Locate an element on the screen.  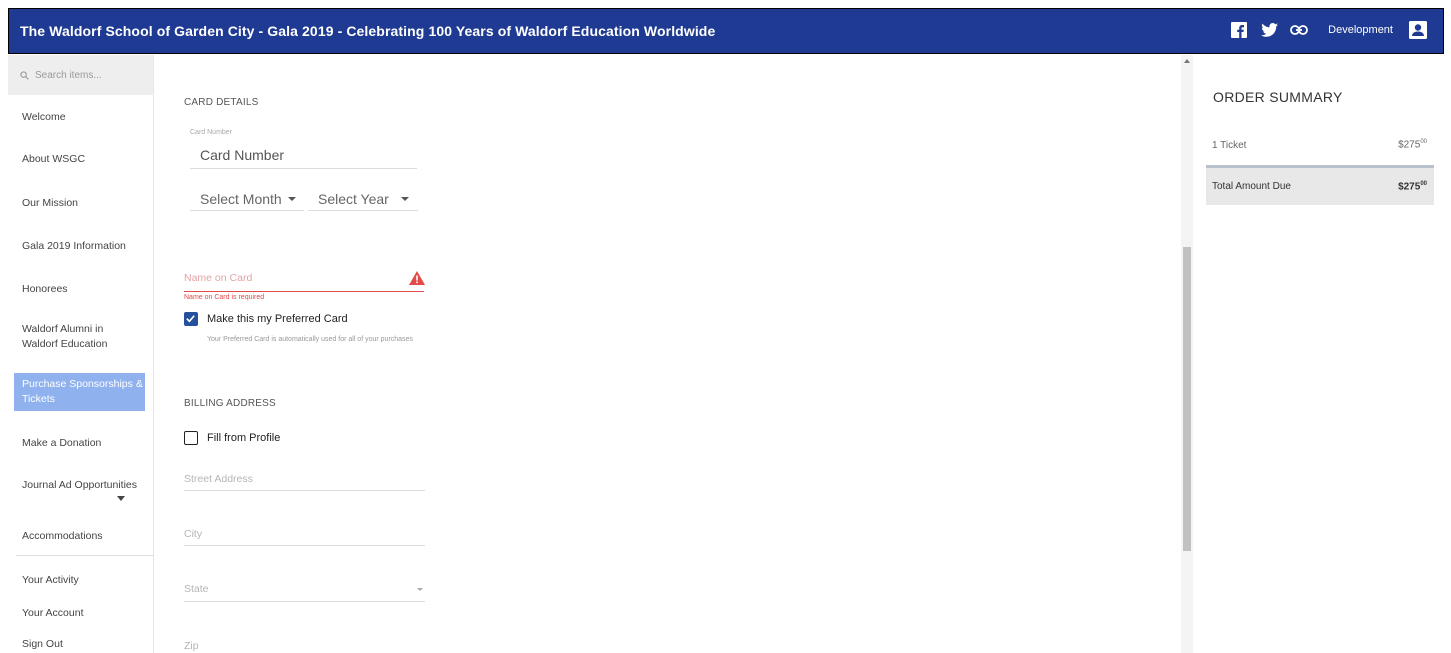
sidebar-item-mission: Our Mission is located at coordinates (79, 203).